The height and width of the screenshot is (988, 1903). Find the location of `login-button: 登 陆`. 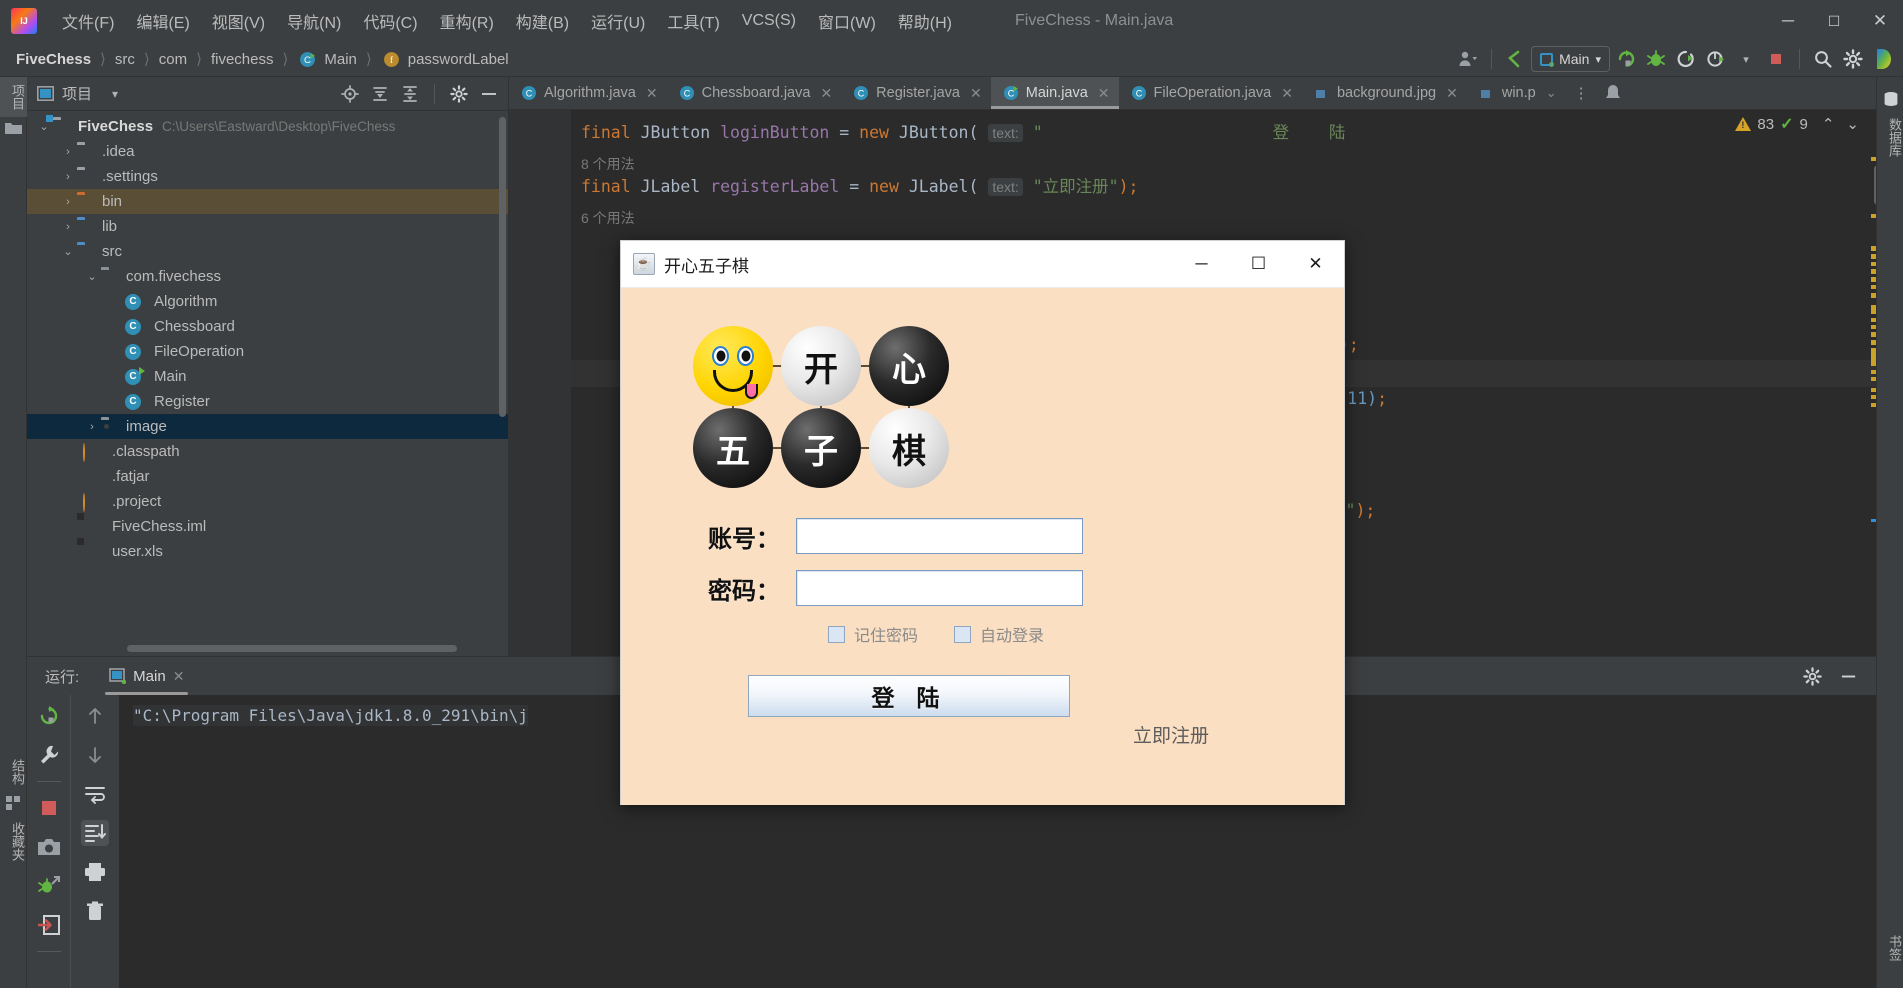

login-button: 登 陆 is located at coordinates (909, 696).